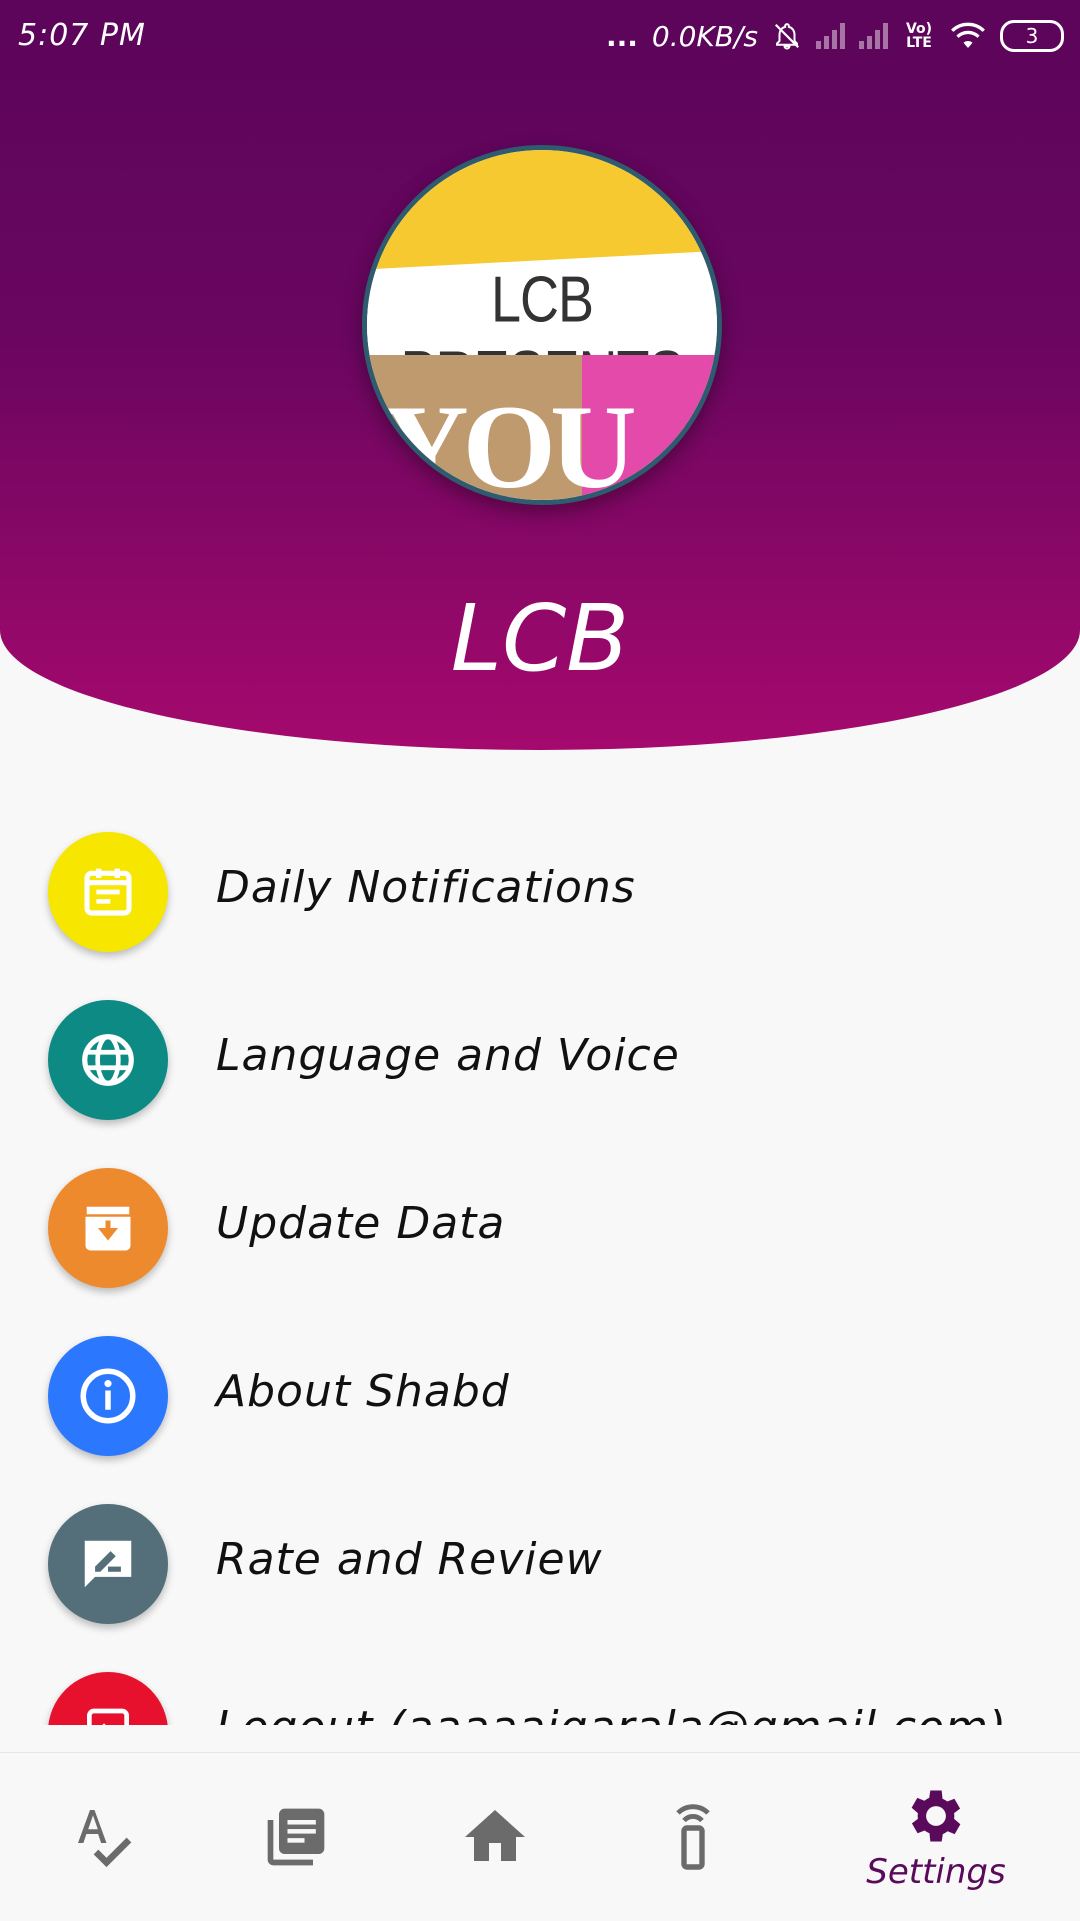 The width and height of the screenshot is (1080, 1921). I want to click on spellcheck-icon, so click(105, 1839).